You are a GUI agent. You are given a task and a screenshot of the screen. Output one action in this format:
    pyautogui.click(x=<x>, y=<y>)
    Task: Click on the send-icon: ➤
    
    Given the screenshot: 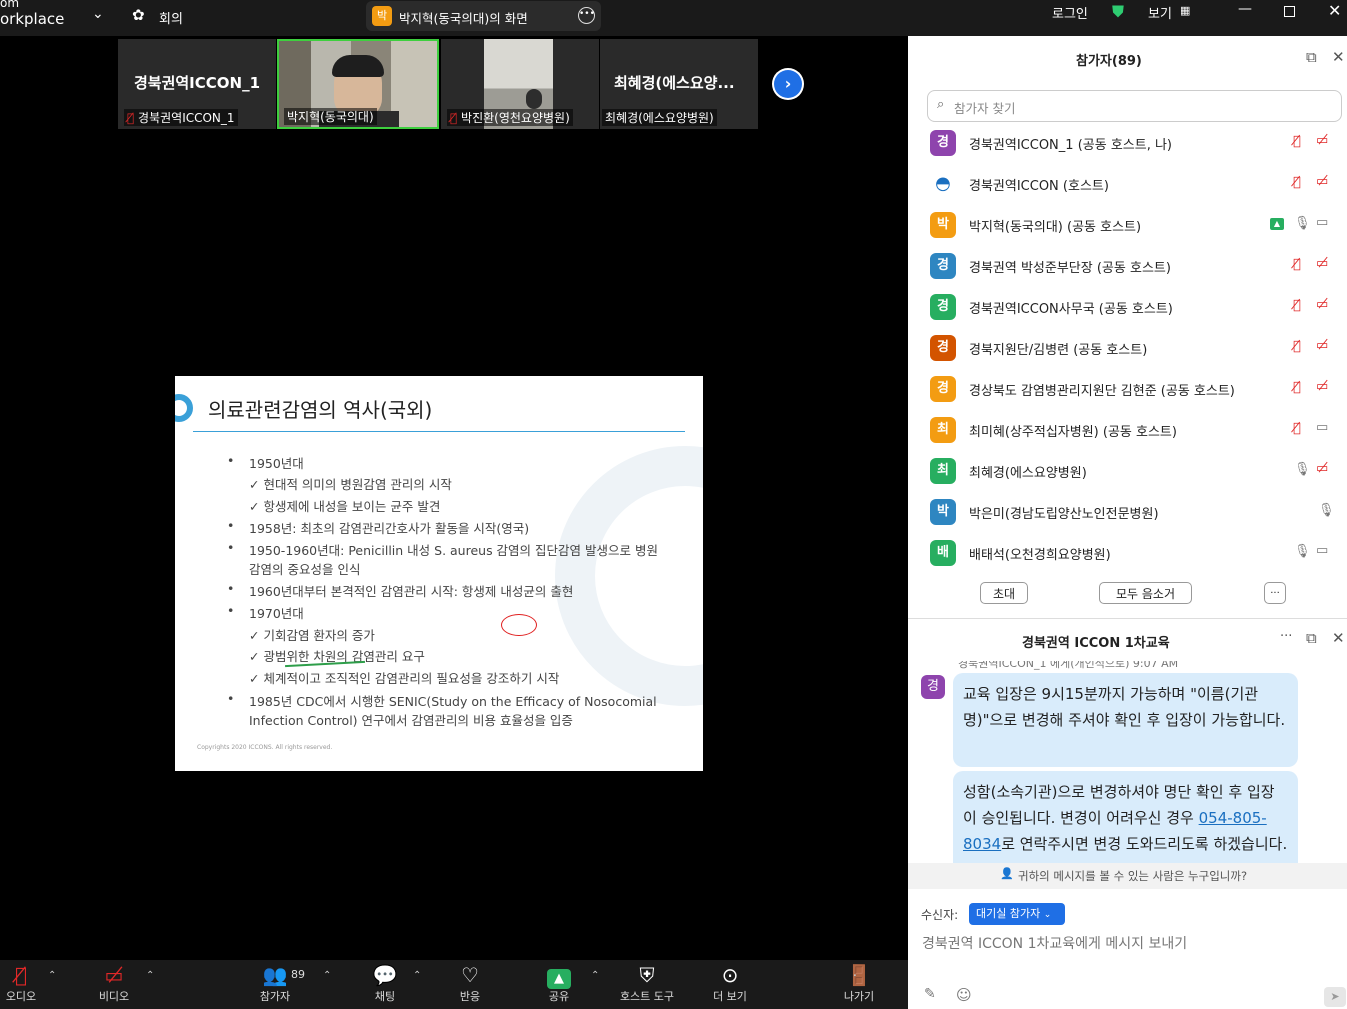 What is the action you would take?
    pyautogui.click(x=1335, y=997)
    